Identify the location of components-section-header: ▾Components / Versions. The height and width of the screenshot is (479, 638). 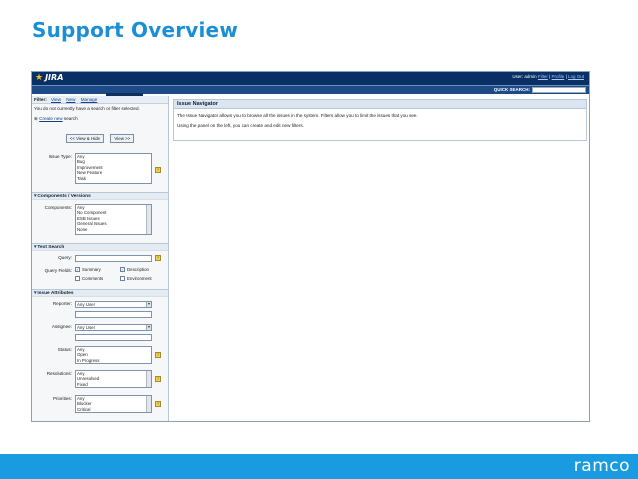
(100, 196).